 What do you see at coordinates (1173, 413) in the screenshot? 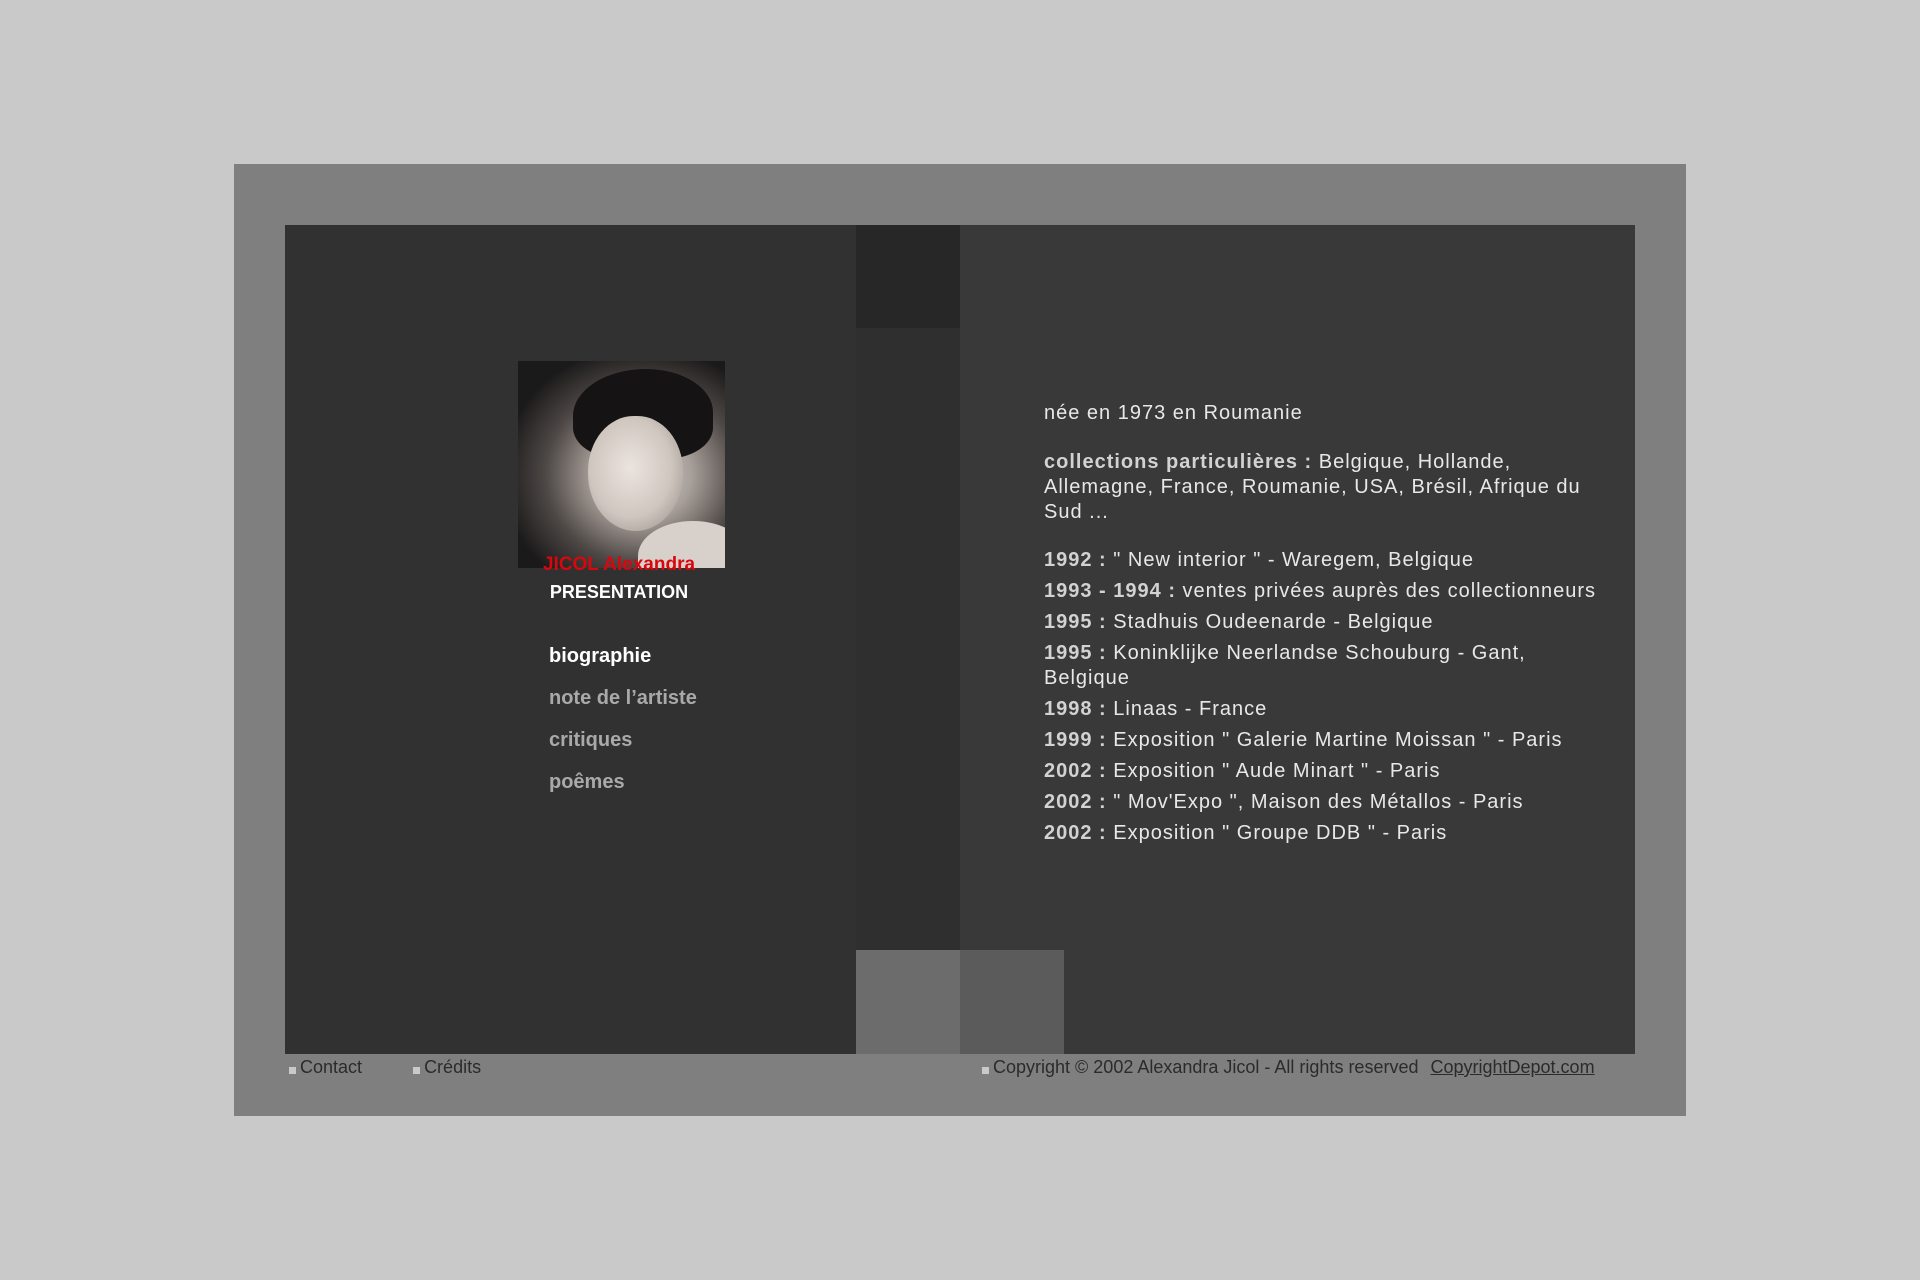
I see `bio-birth: née en 1973 en Roumanie` at bounding box center [1173, 413].